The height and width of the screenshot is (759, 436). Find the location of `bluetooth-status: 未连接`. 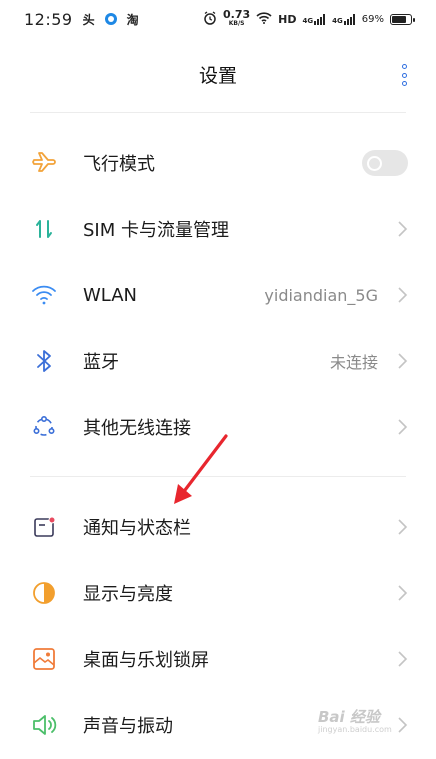

bluetooth-status: 未连接 is located at coordinates (353, 362).